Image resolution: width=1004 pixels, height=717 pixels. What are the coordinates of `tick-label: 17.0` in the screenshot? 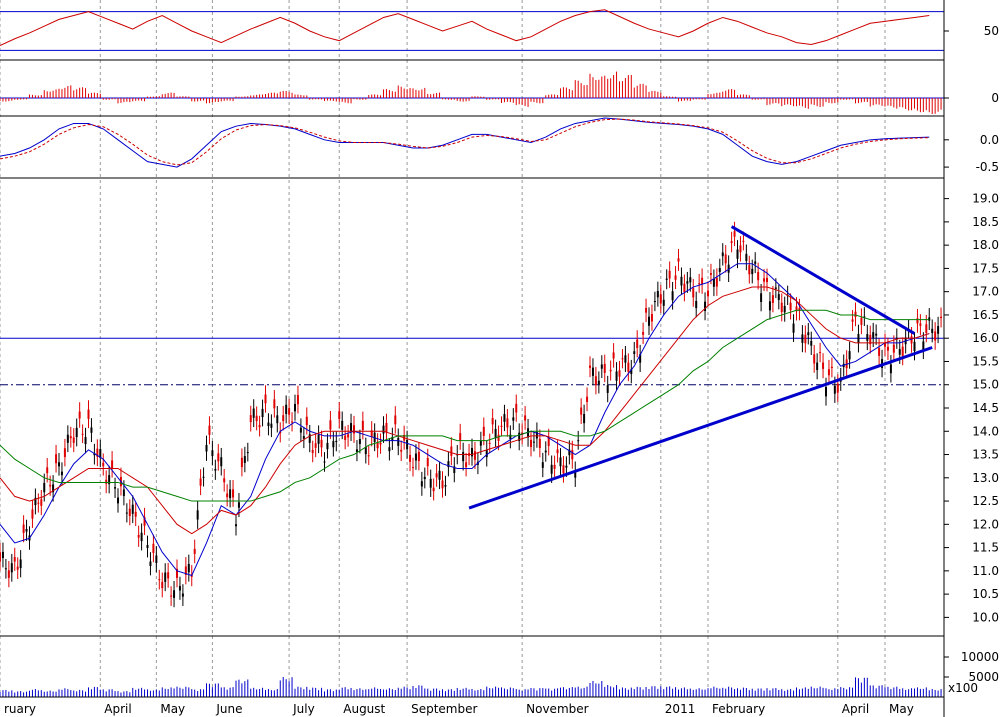 It's located at (985, 292).